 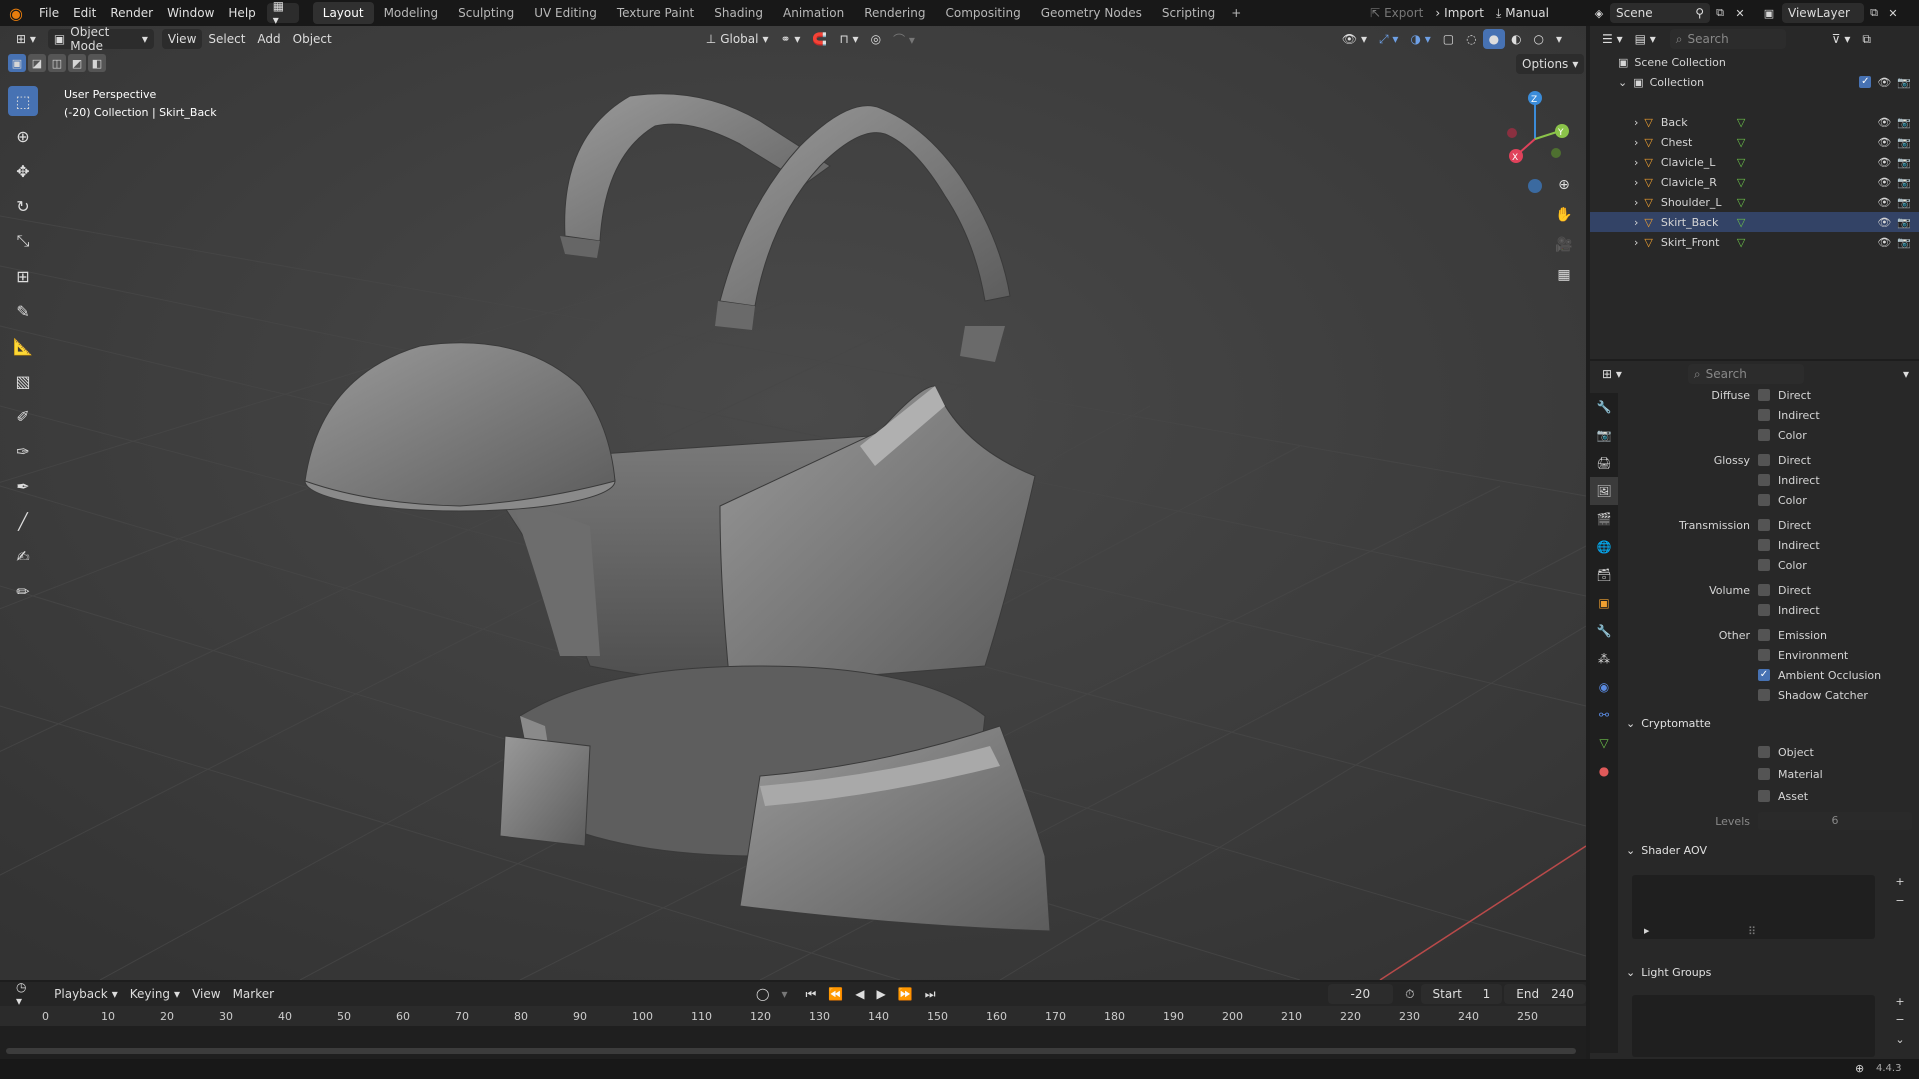 I want to click on pass-checkbox: ✓, so click(x=1764, y=675).